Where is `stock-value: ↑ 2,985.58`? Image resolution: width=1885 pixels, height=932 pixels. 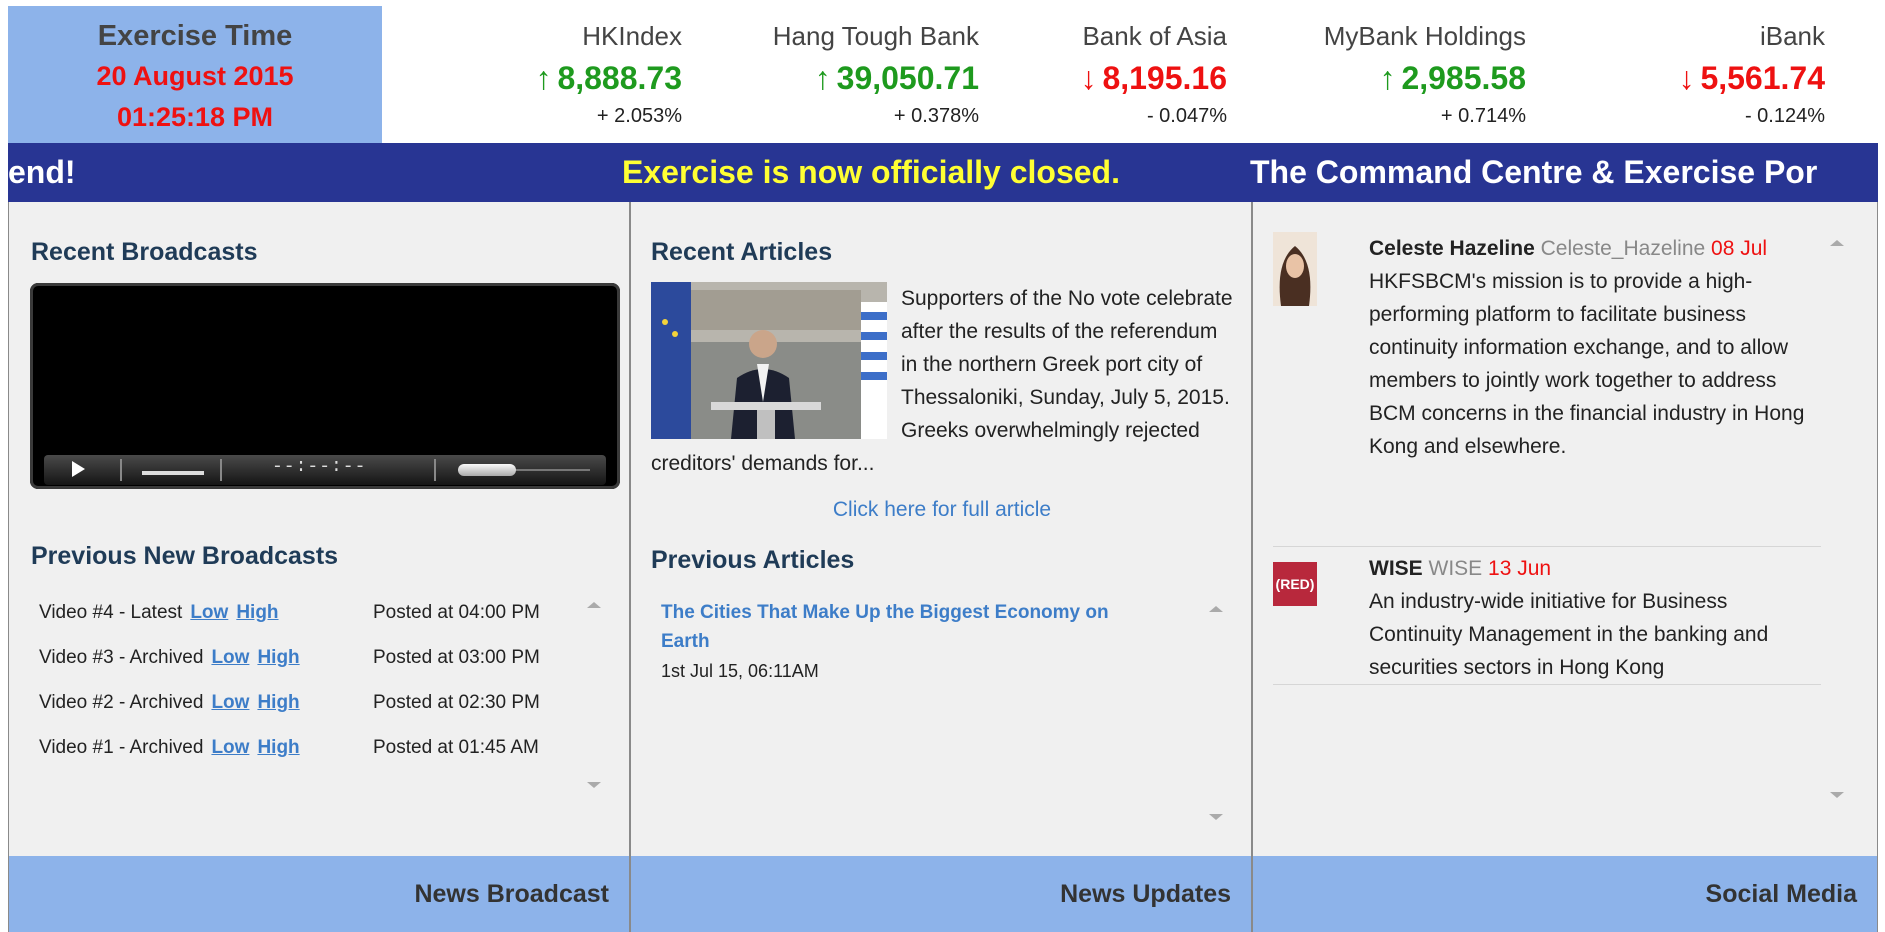
stock-value: ↑ 2,985.58 is located at coordinates (1376, 78).